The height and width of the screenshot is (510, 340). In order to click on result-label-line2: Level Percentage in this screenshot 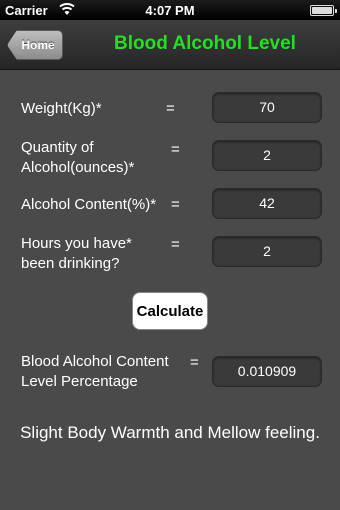, I will do `click(79, 381)`.